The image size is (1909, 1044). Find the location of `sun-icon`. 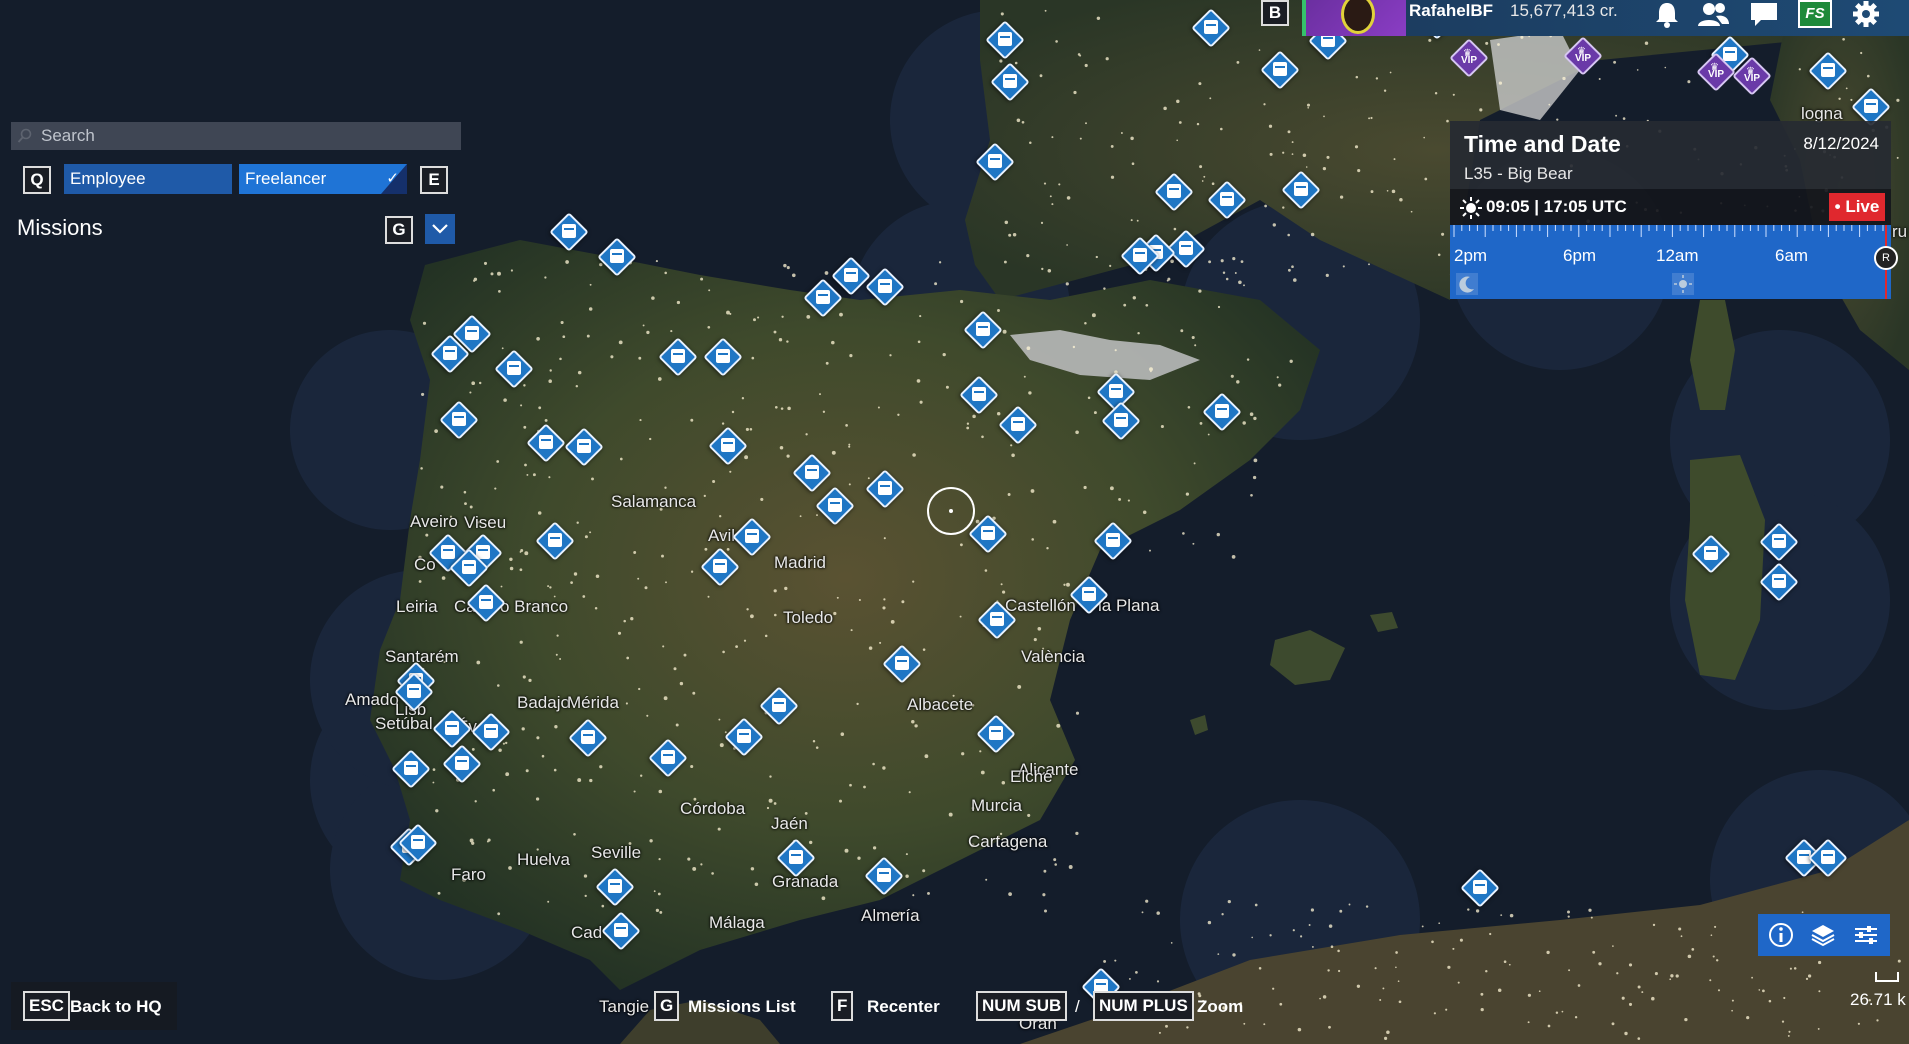

sun-icon is located at coordinates (1471, 208).